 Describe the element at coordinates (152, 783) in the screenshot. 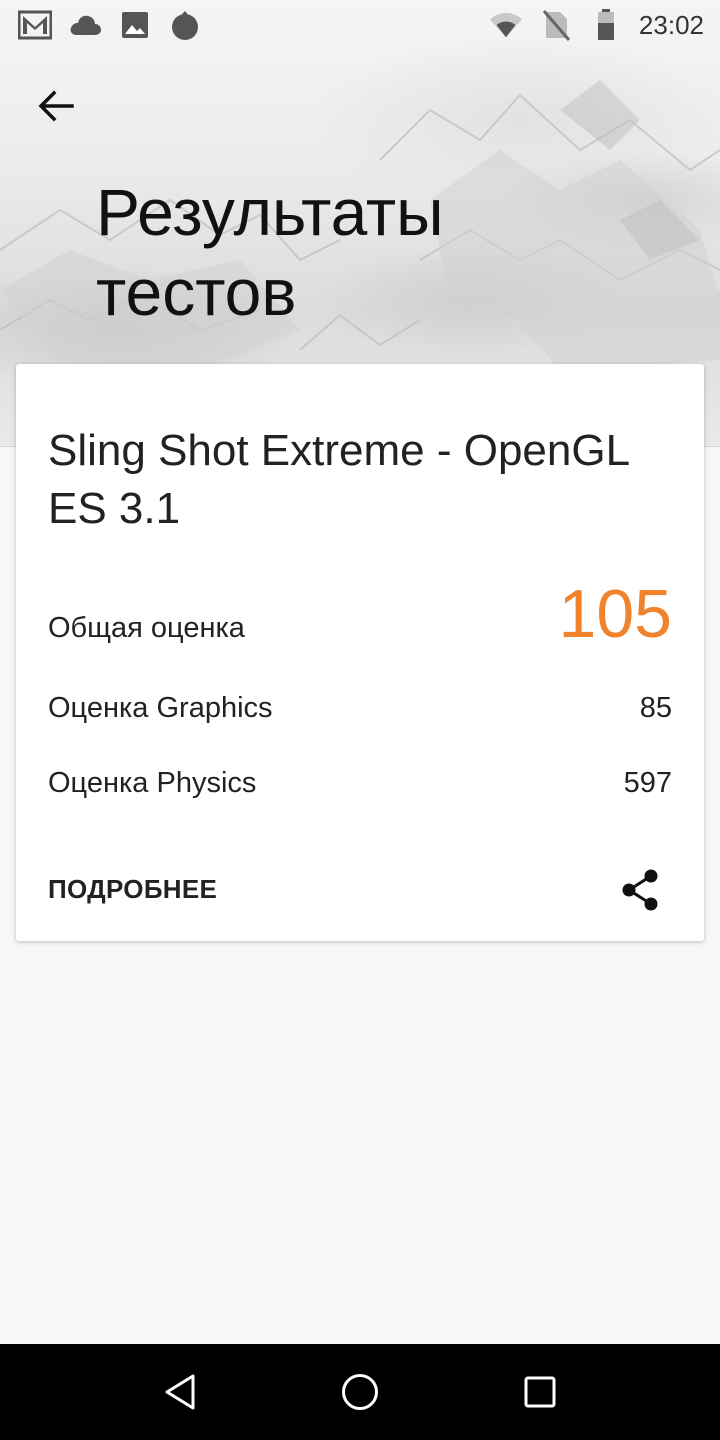

I see `physics-score-label: Оценка Physics` at that location.